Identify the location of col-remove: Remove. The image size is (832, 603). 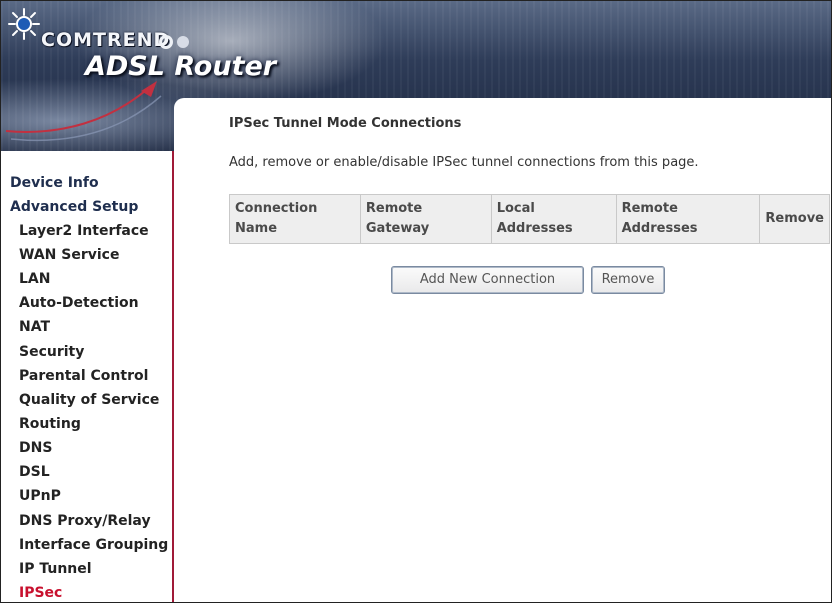
(794, 219).